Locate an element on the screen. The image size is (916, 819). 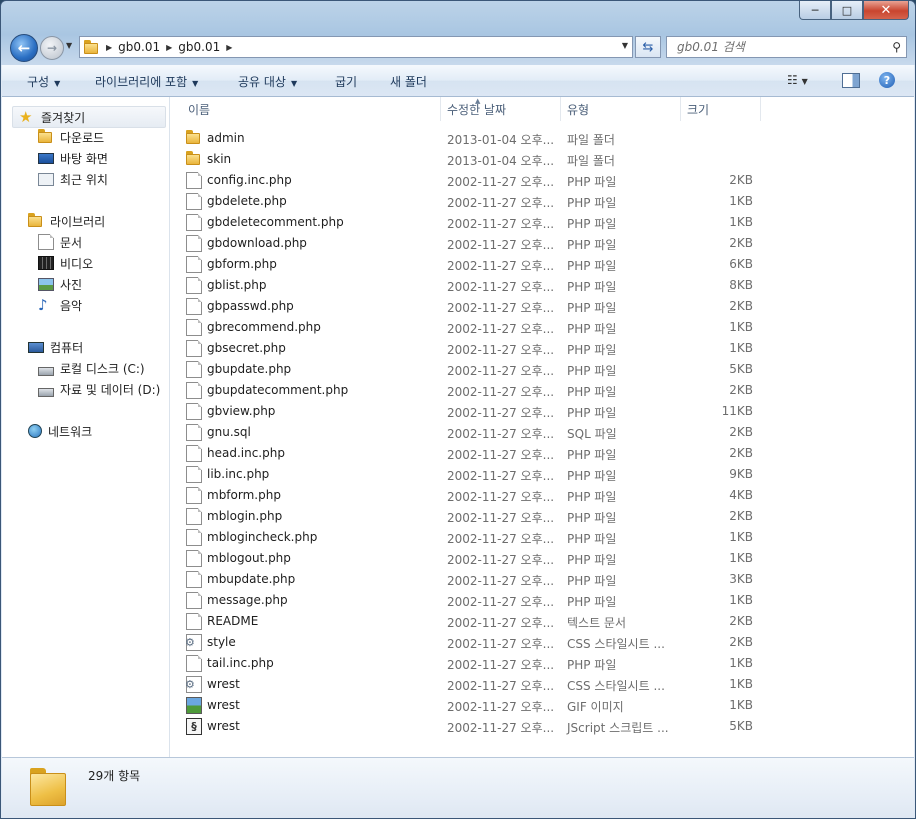
file-row: head.inc.php 2002-11-27 오후... PHP 파일 2KB is located at coordinates (512, 453).